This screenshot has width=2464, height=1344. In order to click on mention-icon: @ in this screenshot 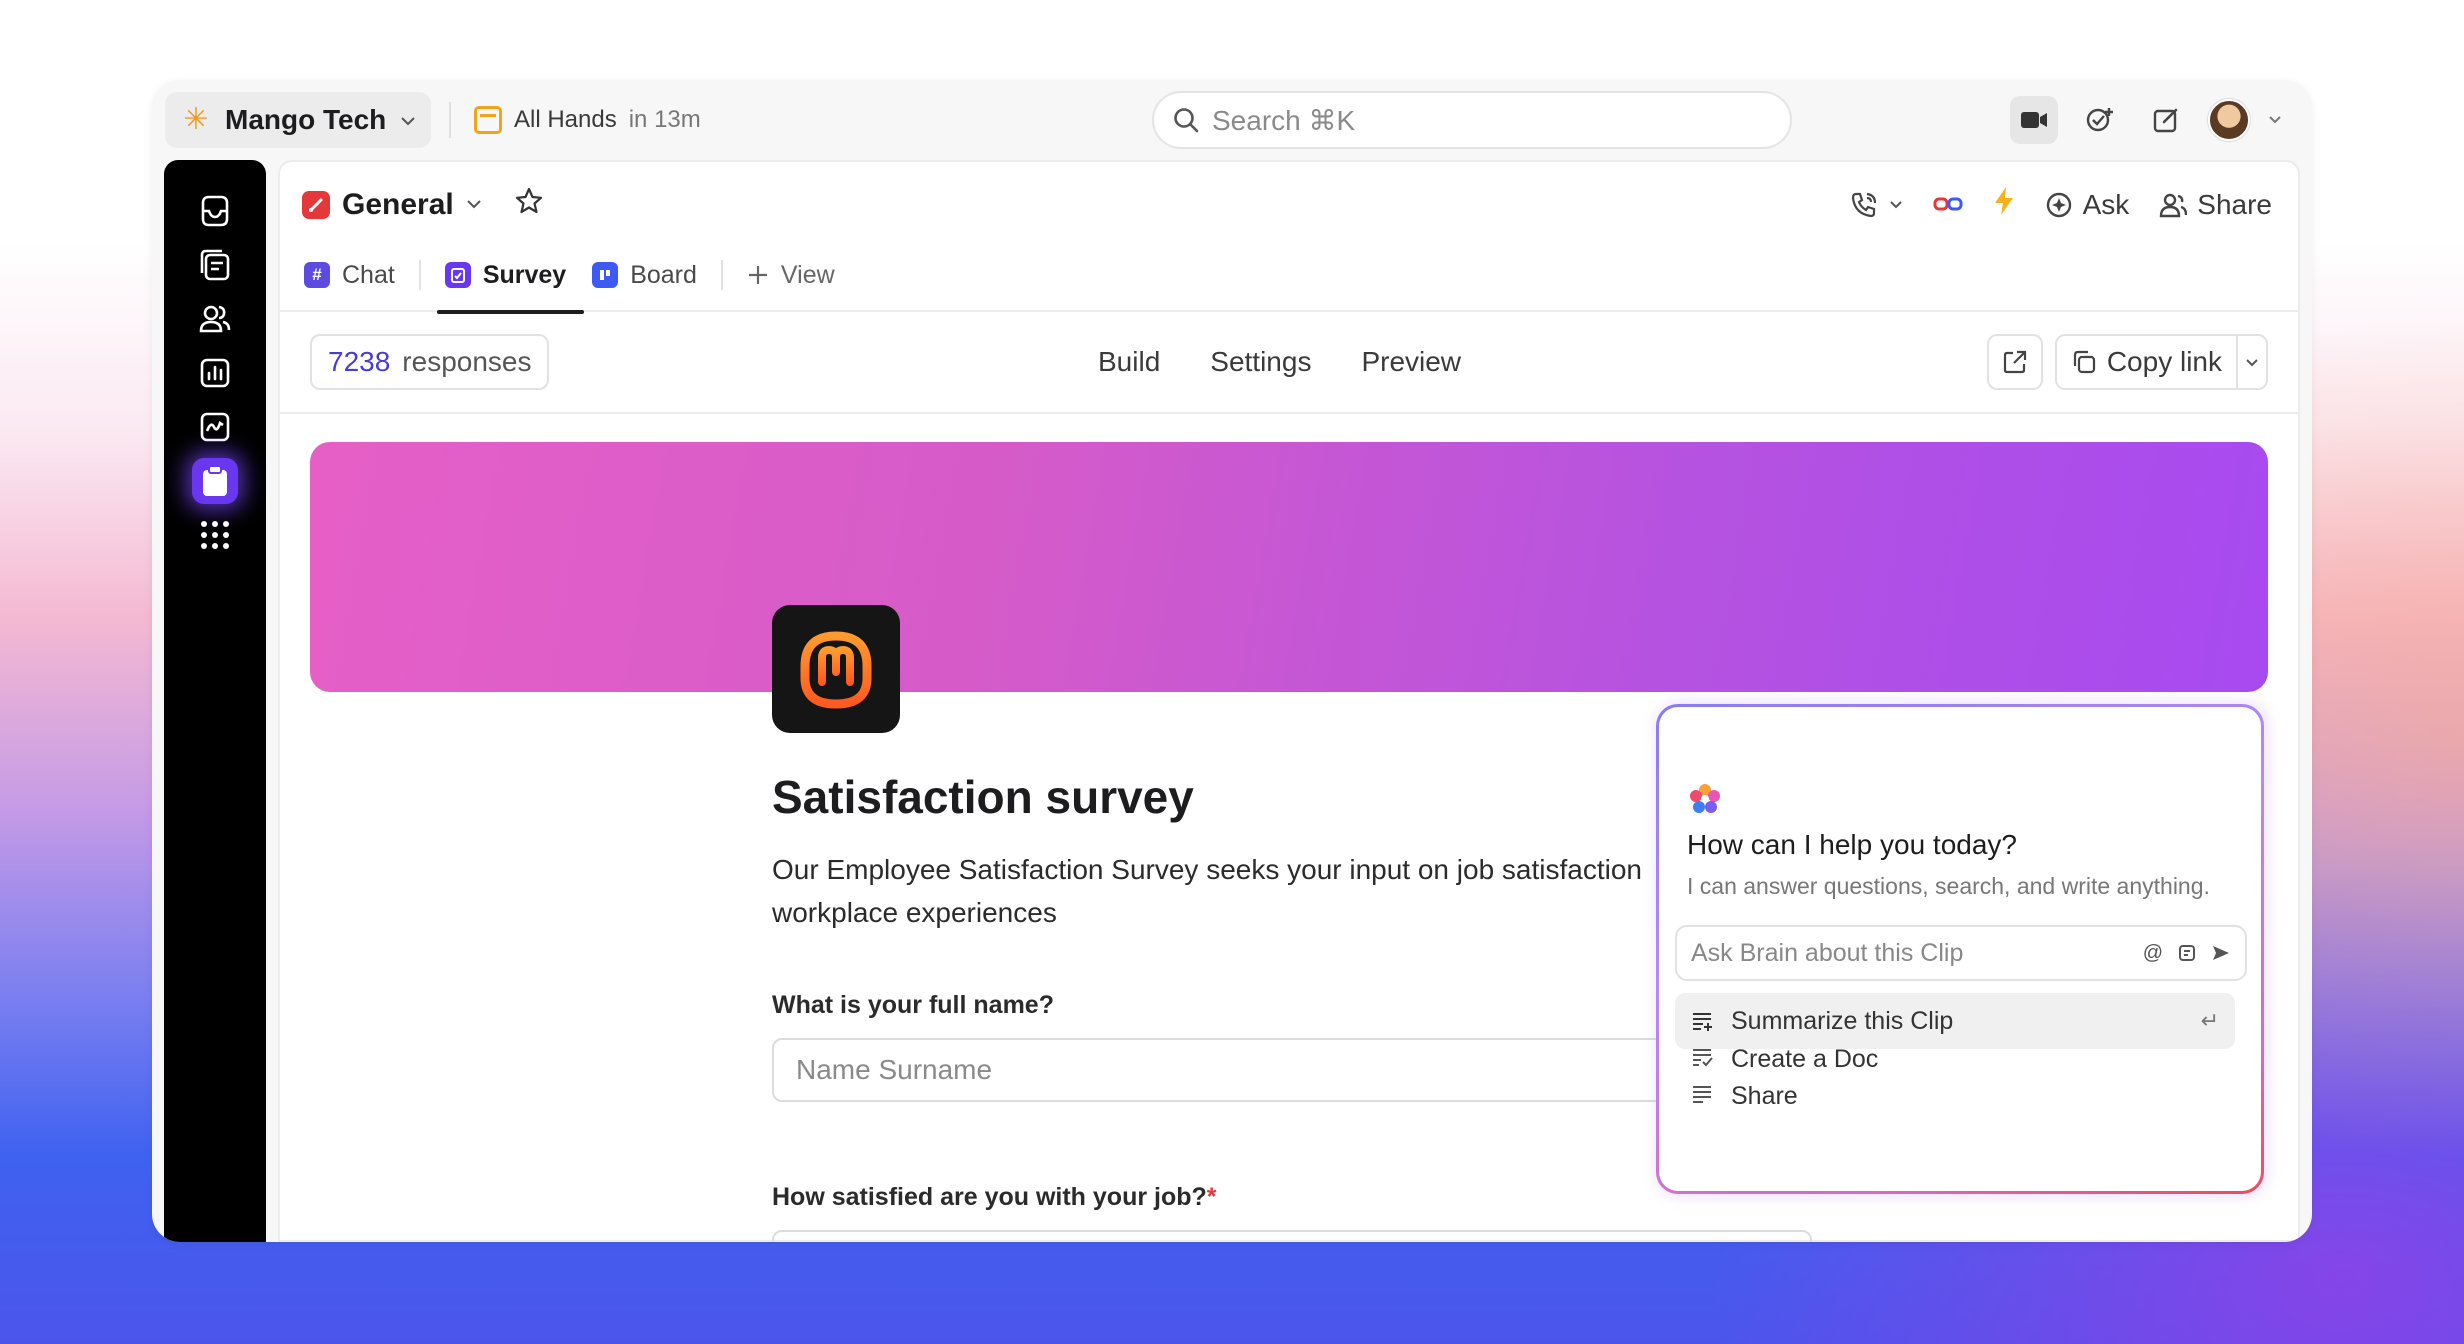, I will do `click(2153, 953)`.